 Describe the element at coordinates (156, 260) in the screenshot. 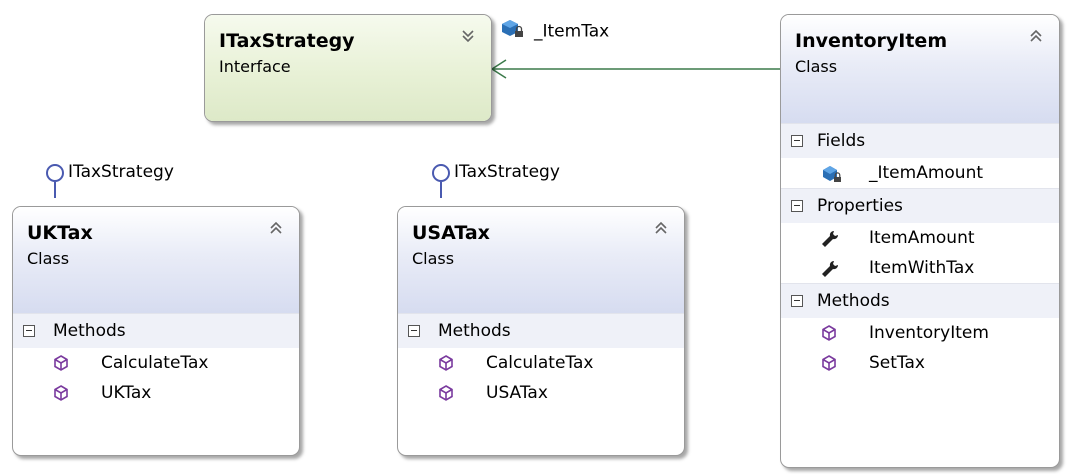

I see `uktax-header: UKTax Class` at that location.